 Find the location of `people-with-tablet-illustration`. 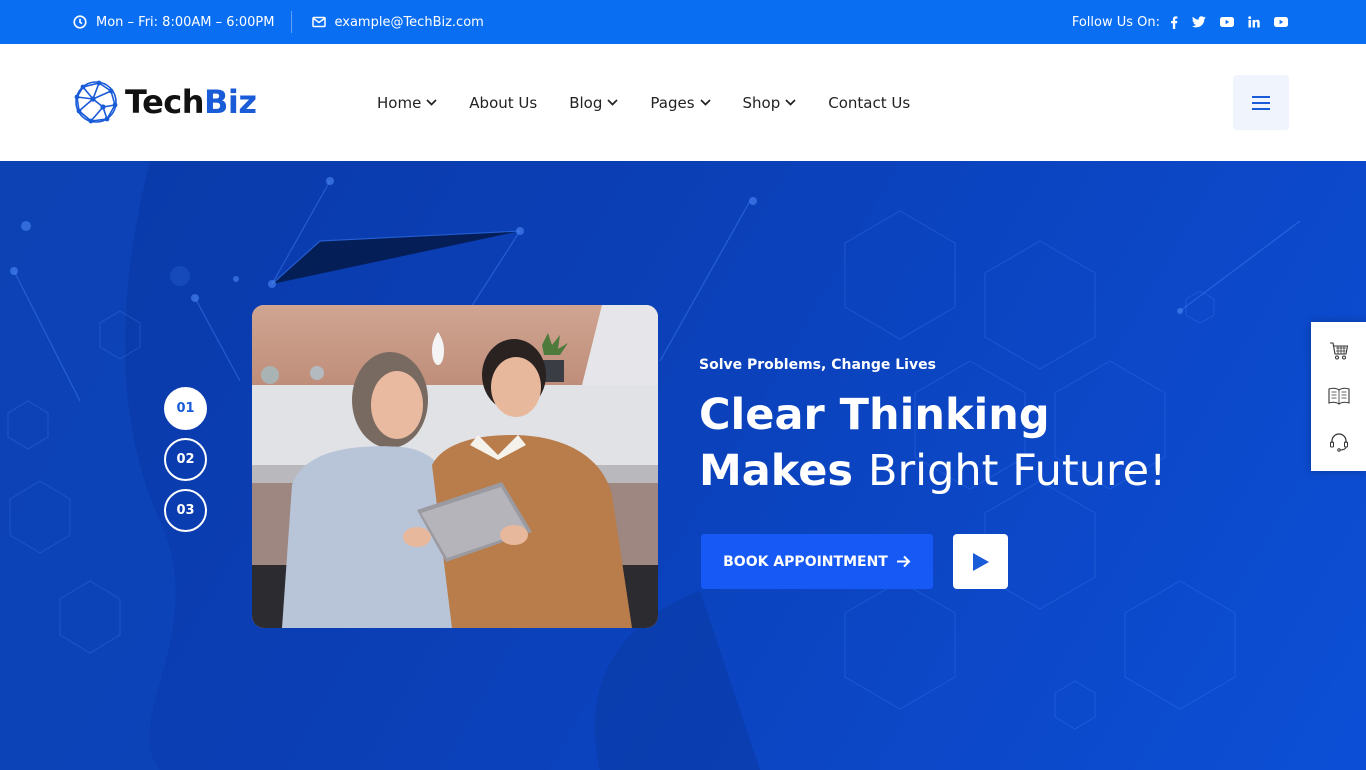

people-with-tablet-illustration is located at coordinates (455, 466).